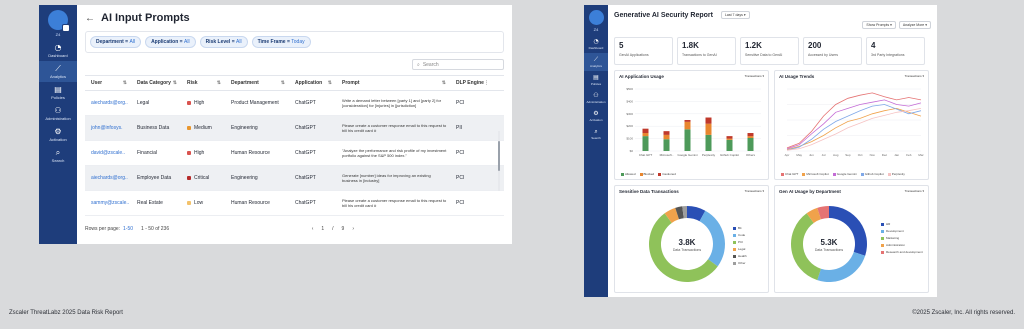 The height and width of the screenshot is (329, 1024). What do you see at coordinates (128, 229) in the screenshot?
I see `rows-per-page-select: 1-50` at bounding box center [128, 229].